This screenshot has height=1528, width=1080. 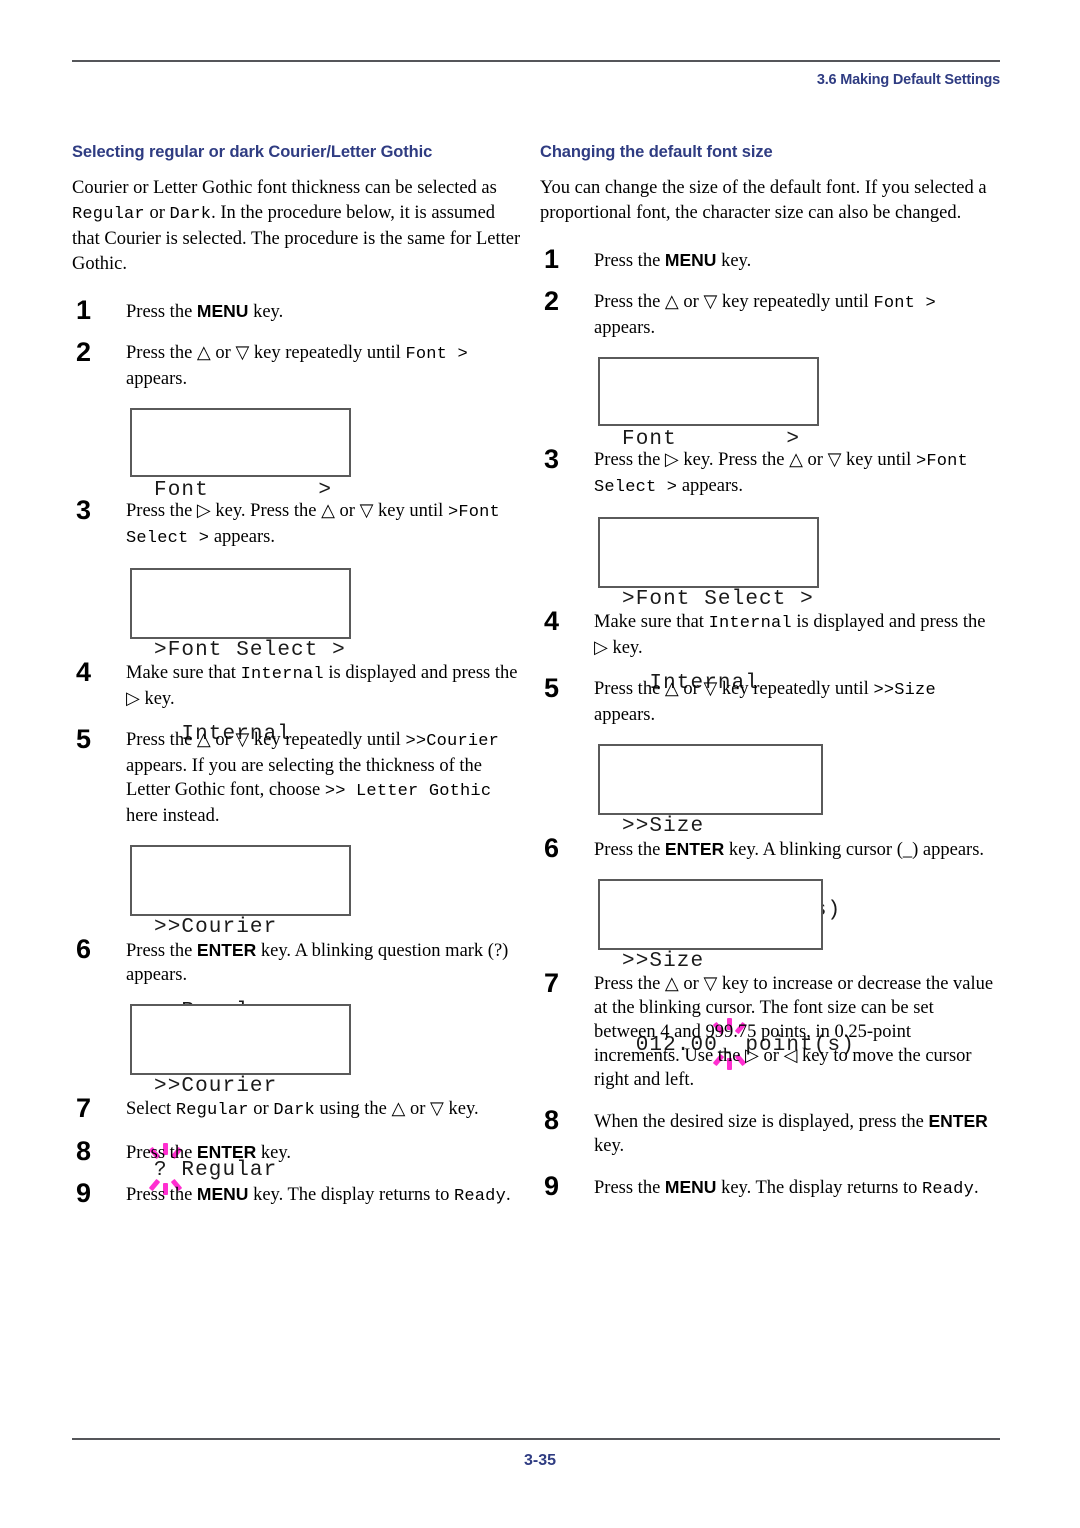 What do you see at coordinates (261, 1109) in the screenshot?
I see `s7-mid1: or` at bounding box center [261, 1109].